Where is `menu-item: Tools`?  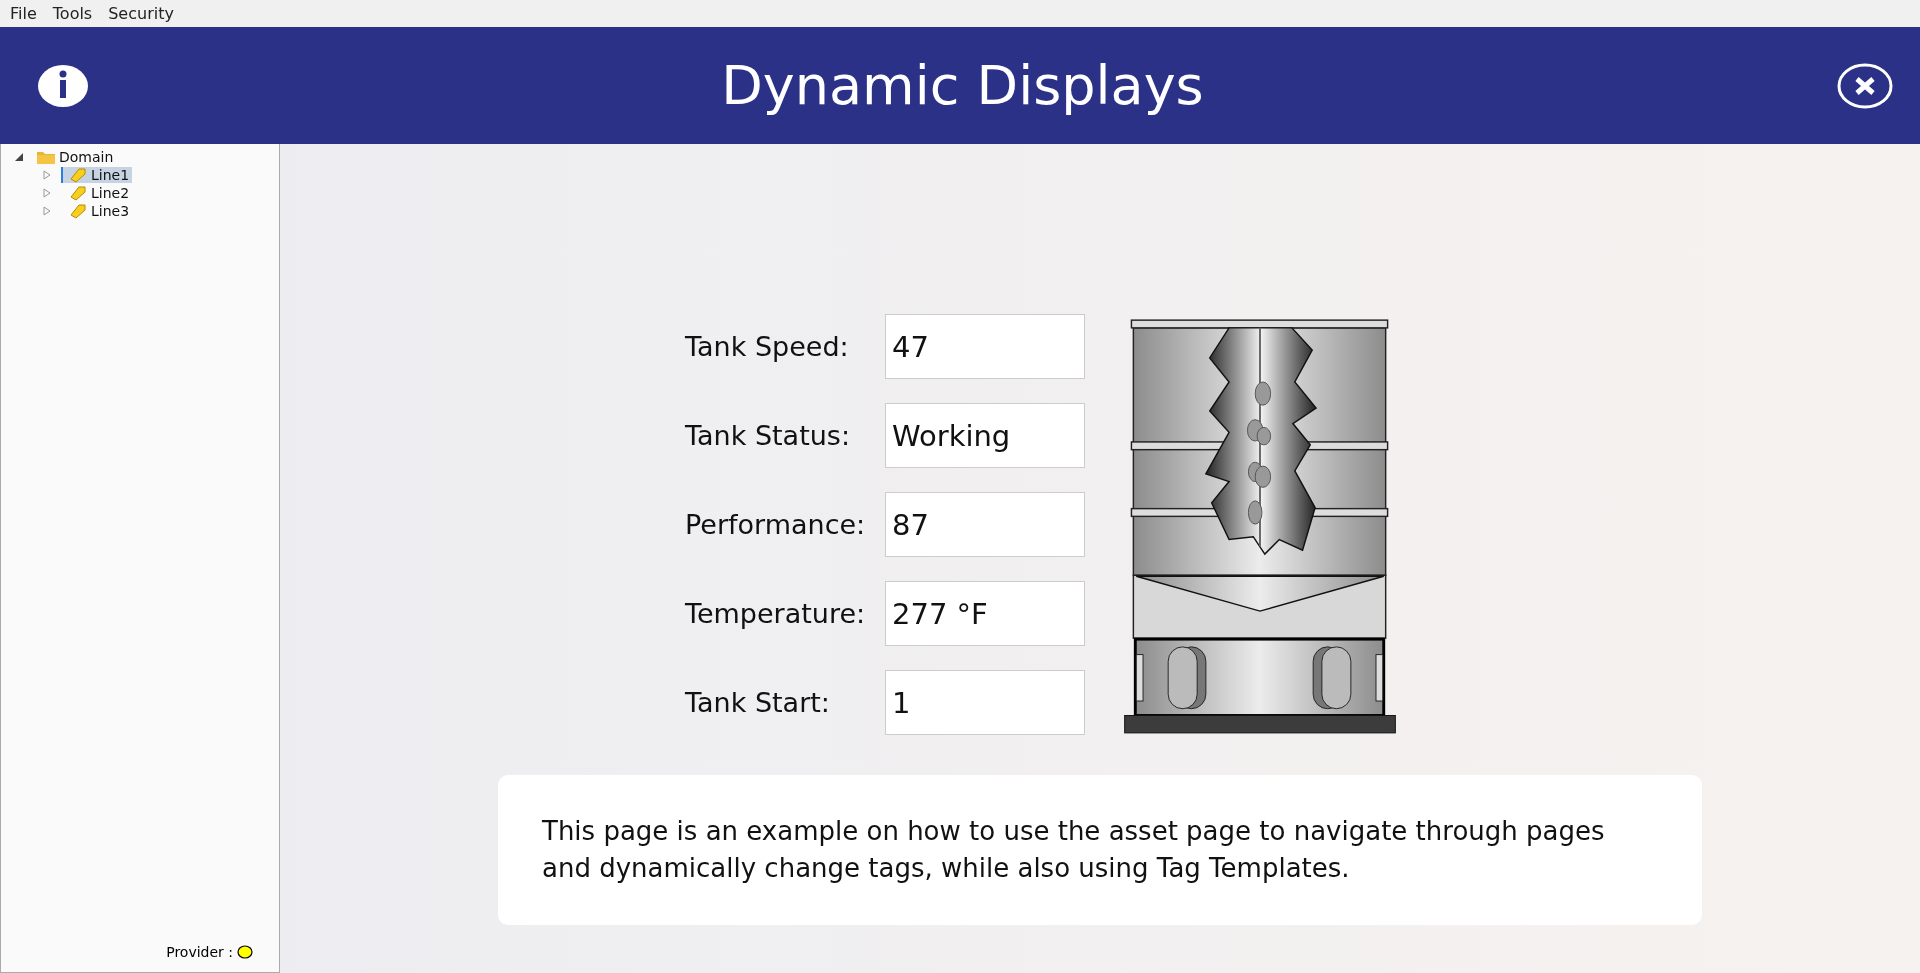
menu-item: Tools is located at coordinates (74, 13).